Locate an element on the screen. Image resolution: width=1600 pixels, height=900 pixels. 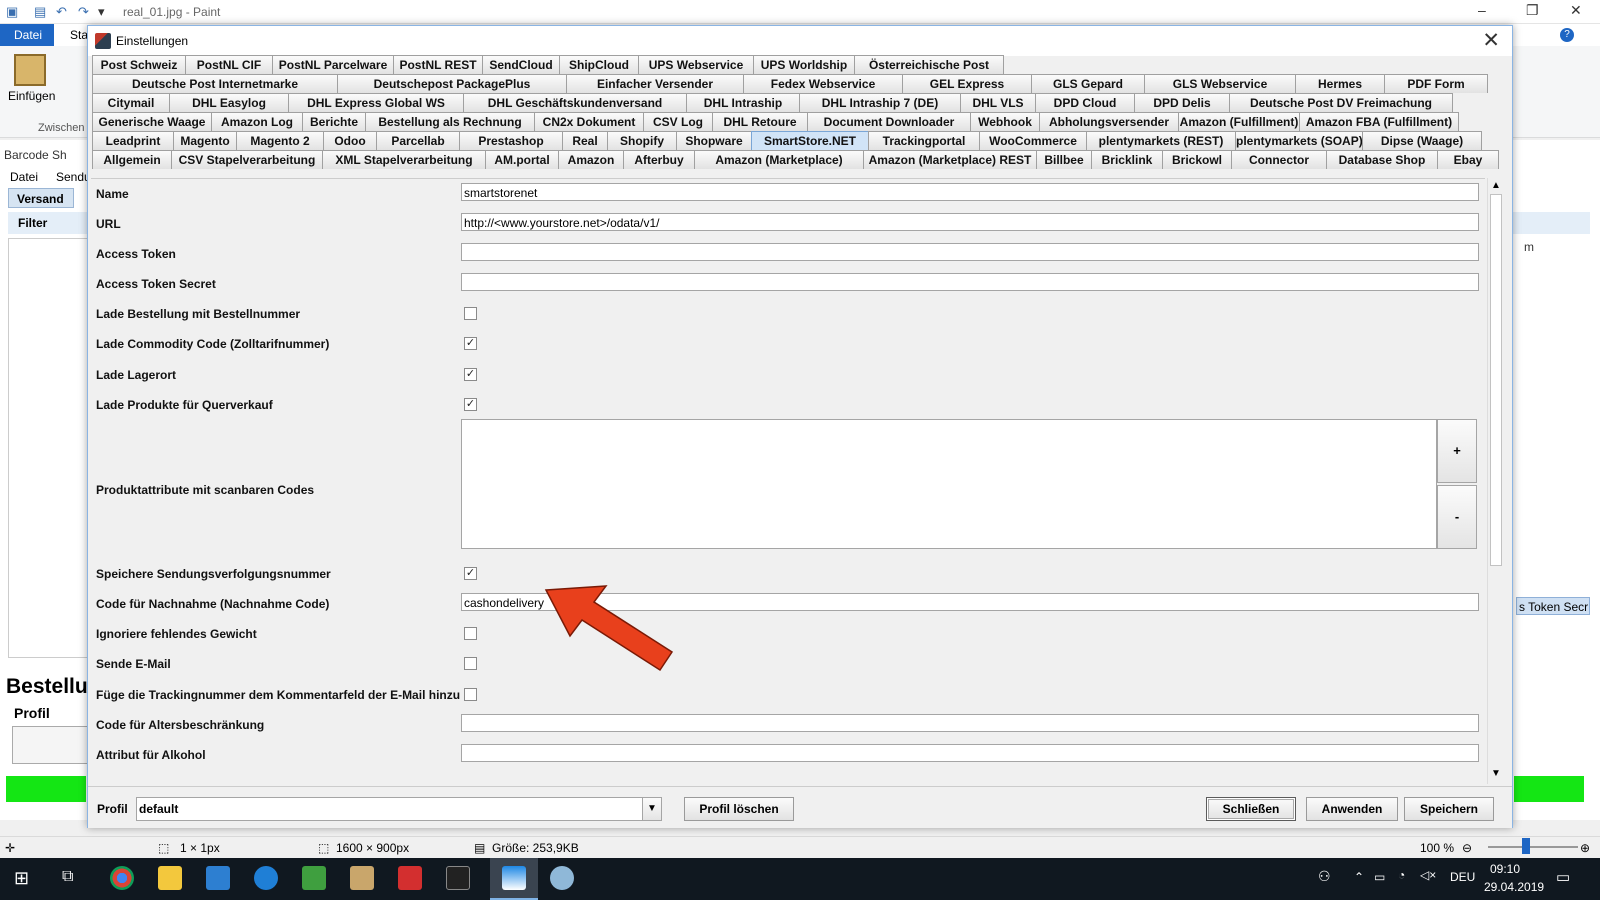
tab-gel-express: GEL Express is located at coordinates (967, 83).